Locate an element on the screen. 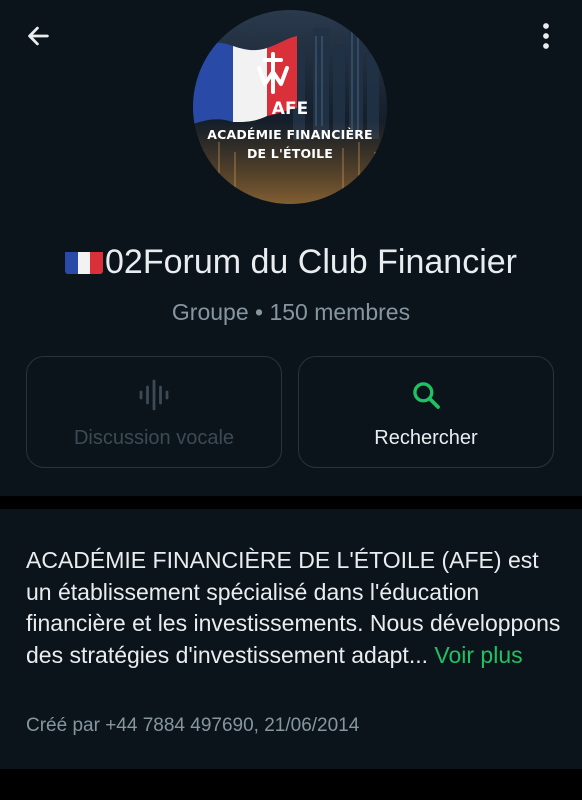  arrow-left-icon is located at coordinates (38, 36).